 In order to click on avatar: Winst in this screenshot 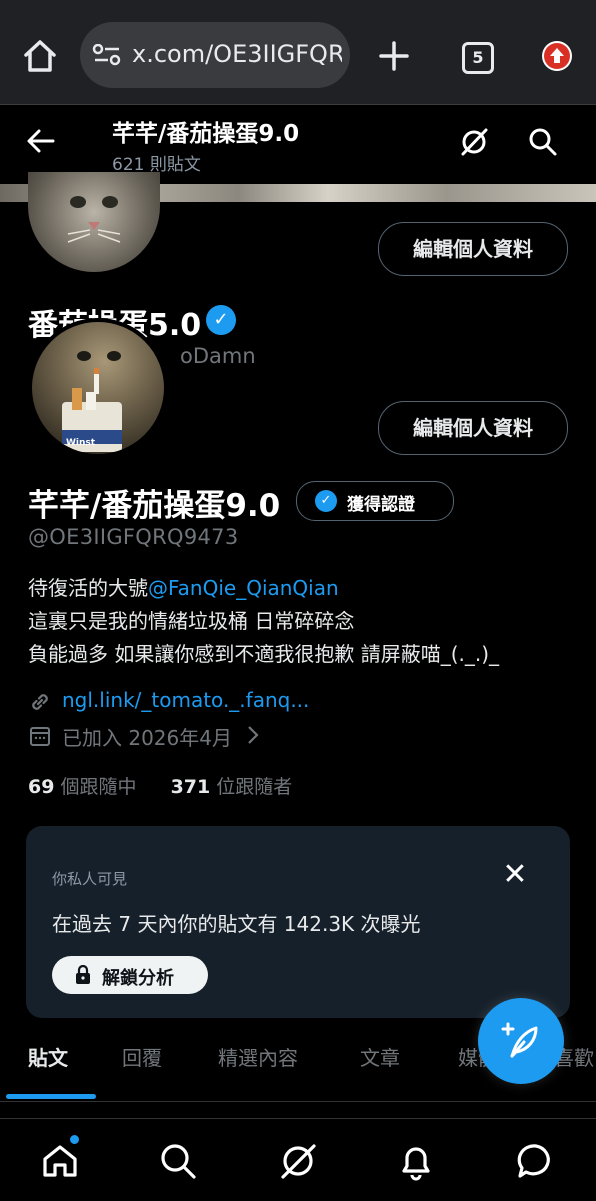, I will do `click(98, 388)`.